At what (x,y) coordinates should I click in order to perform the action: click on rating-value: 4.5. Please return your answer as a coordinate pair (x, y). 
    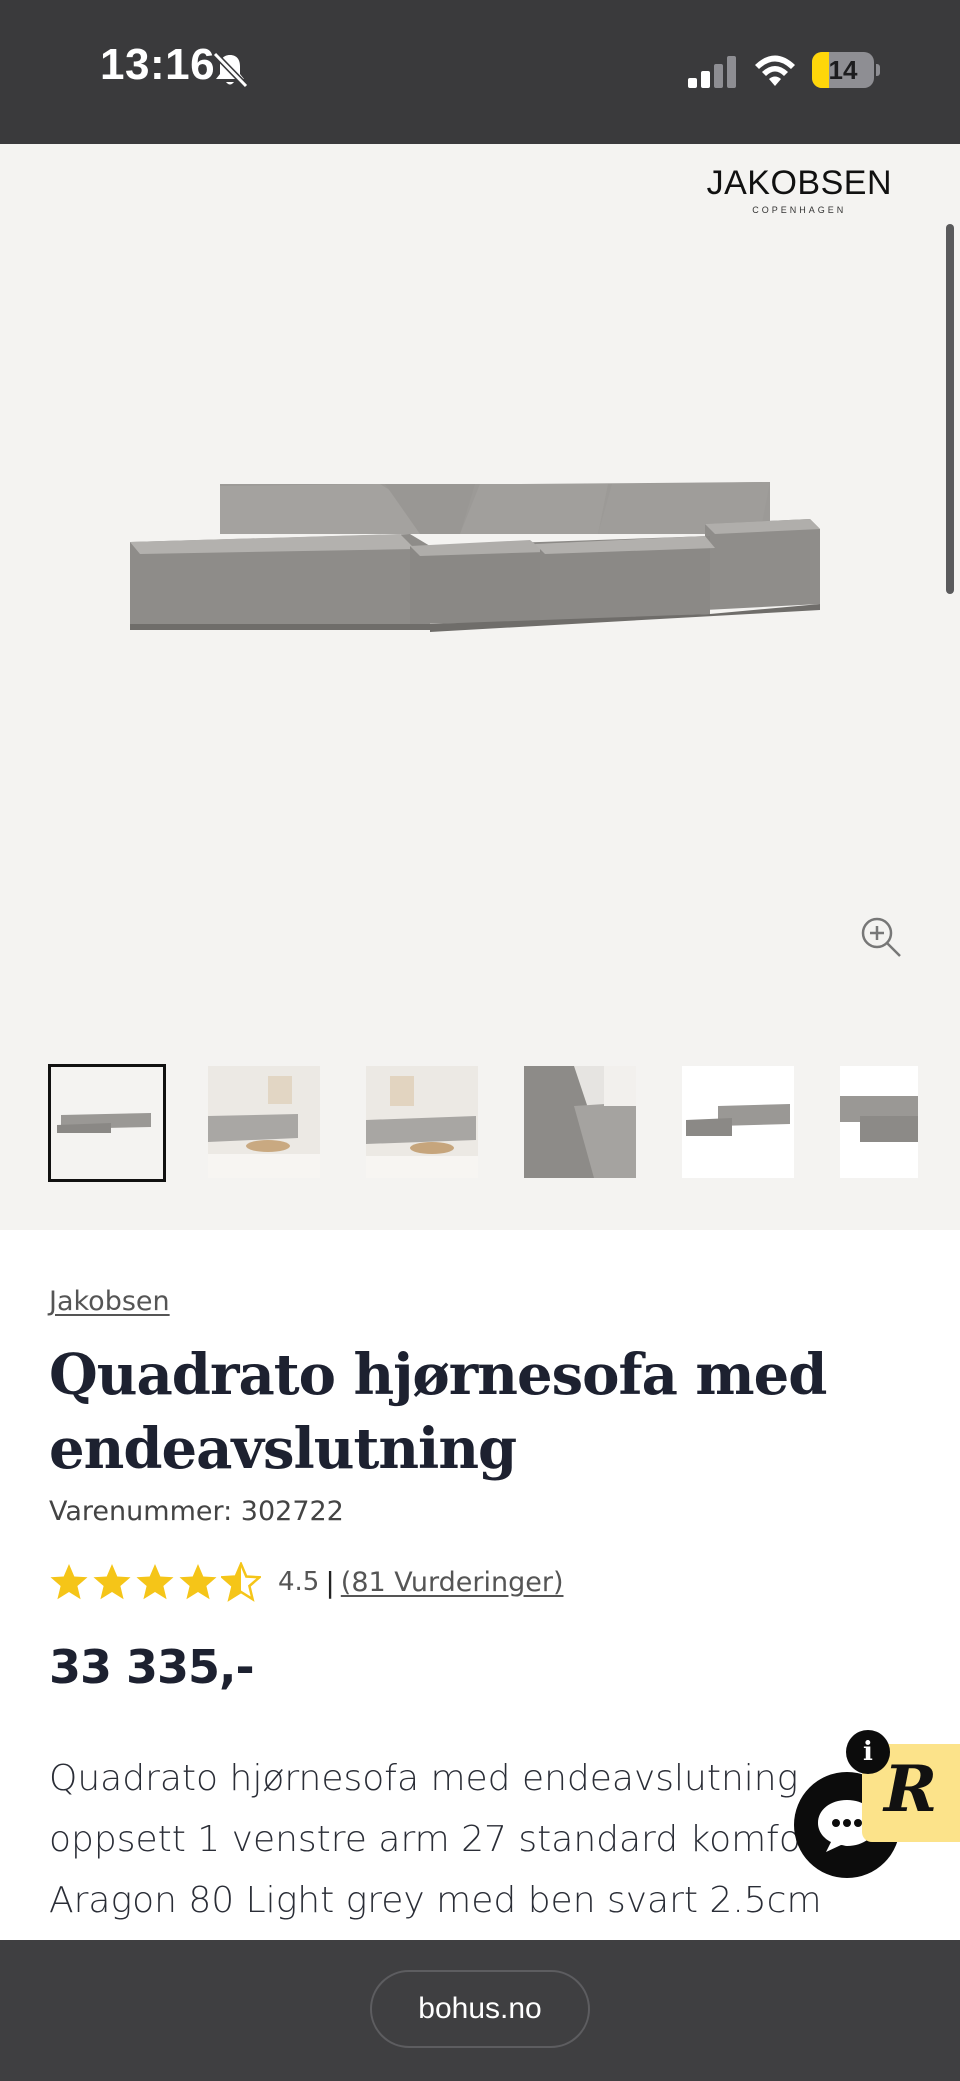
    Looking at the image, I should click on (299, 1582).